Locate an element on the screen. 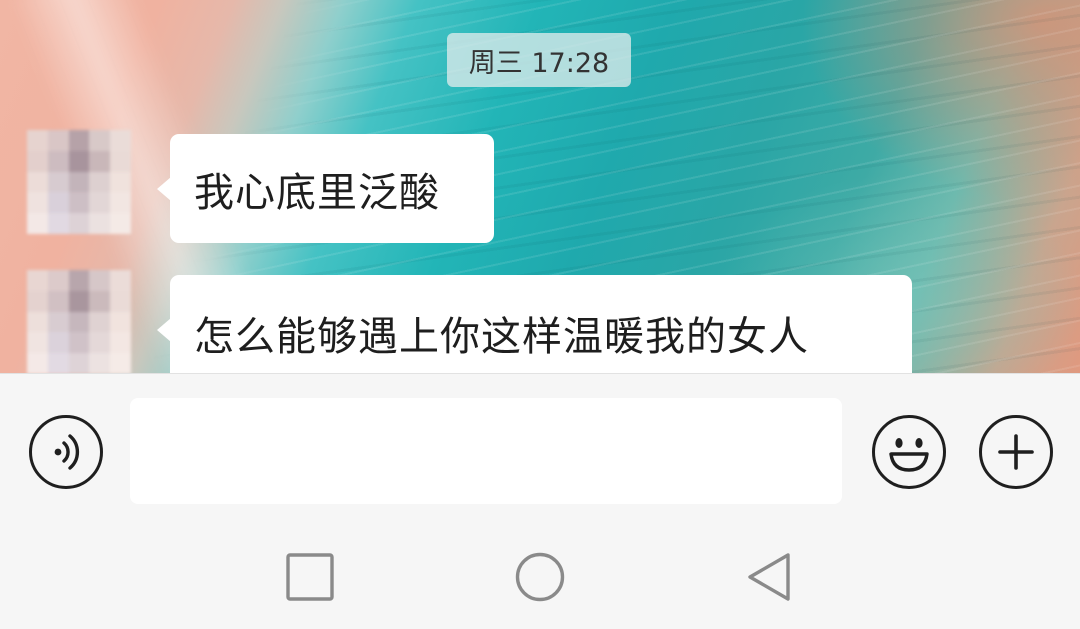 This screenshot has width=1080, height=629. circle-icon is located at coordinates (540, 577).